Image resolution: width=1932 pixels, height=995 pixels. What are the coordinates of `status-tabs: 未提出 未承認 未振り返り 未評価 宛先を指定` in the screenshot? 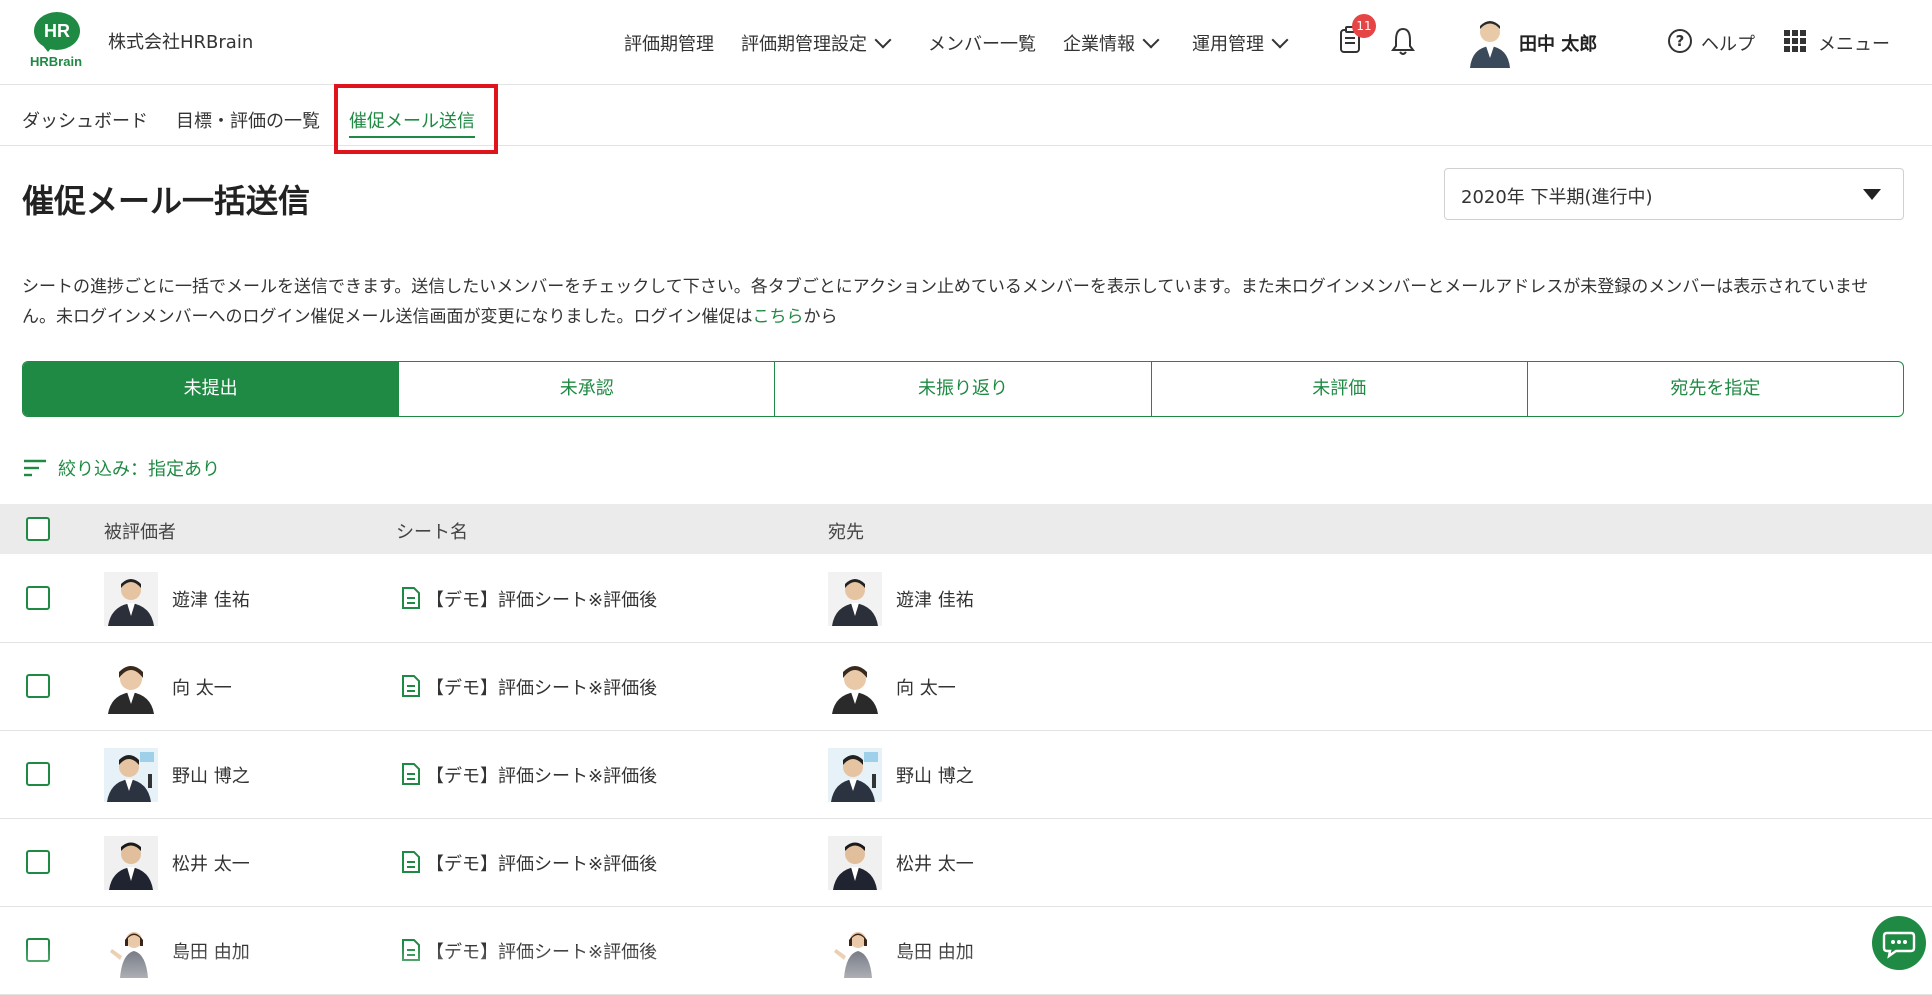 It's located at (963, 389).